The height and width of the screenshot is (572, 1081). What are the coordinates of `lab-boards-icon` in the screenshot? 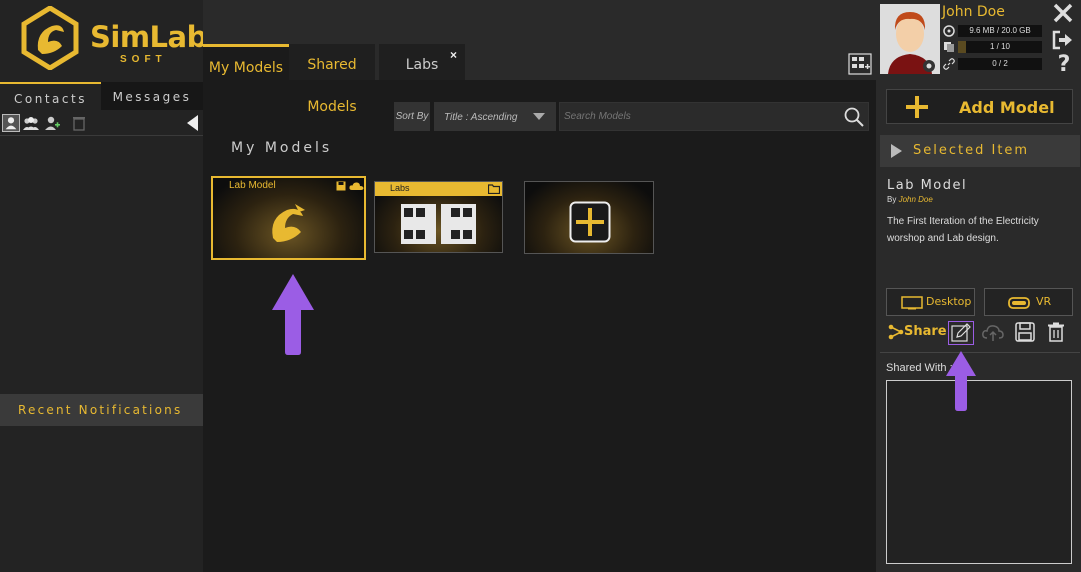 It's located at (438, 224).